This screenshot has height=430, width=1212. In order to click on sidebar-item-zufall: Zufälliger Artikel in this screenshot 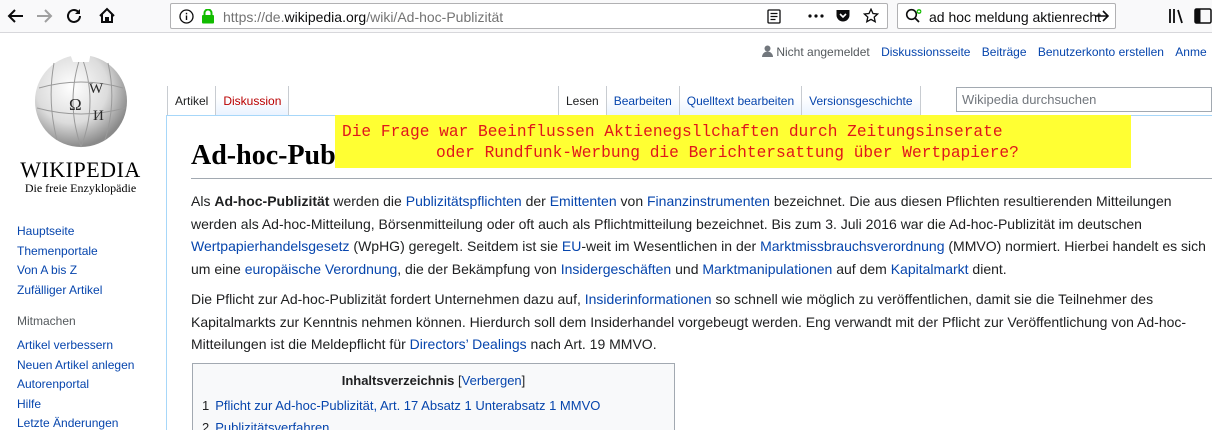, I will do `click(87, 291)`.